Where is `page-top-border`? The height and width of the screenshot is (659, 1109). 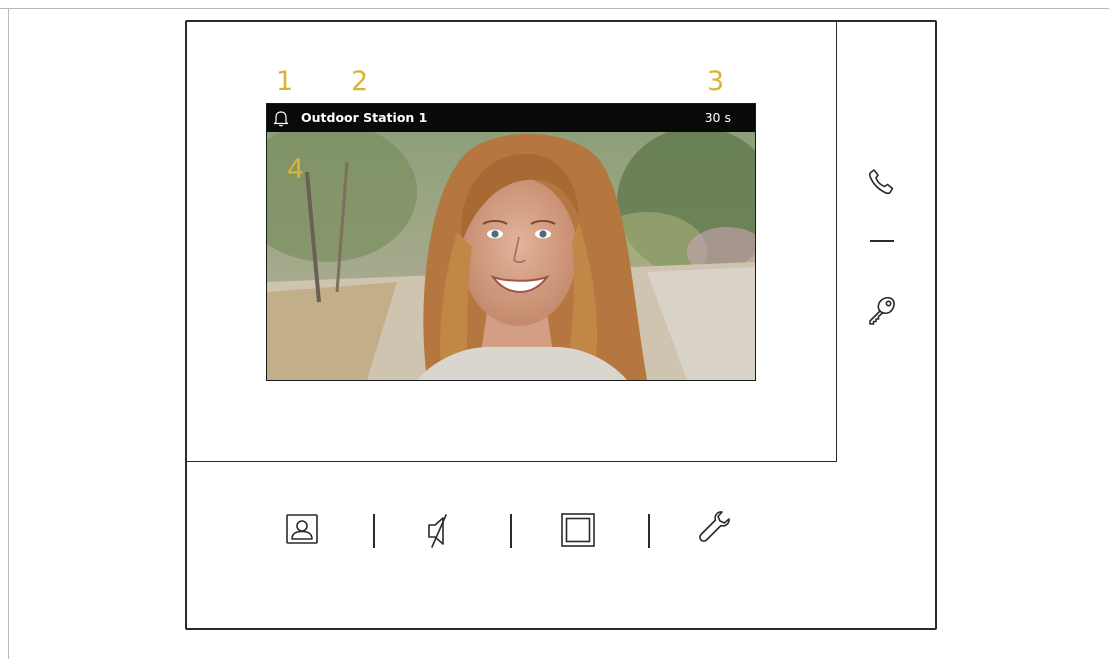
page-top-border is located at coordinates (554, 8).